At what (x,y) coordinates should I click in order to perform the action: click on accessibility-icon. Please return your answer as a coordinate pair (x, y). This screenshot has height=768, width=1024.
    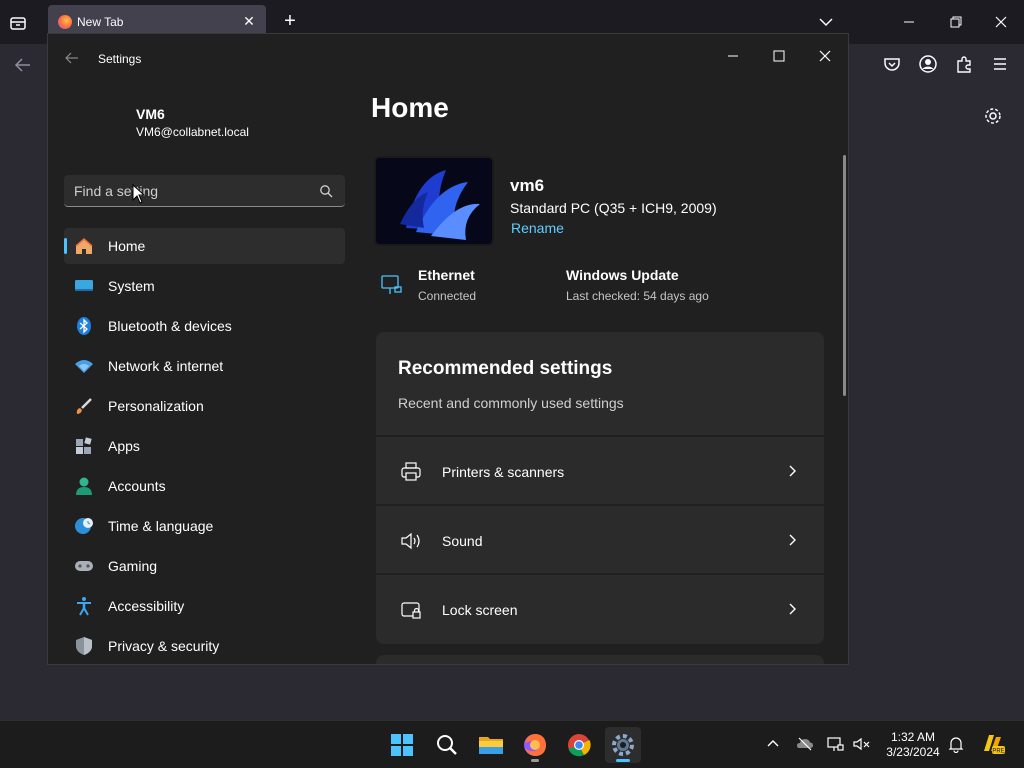
    Looking at the image, I should click on (84, 606).